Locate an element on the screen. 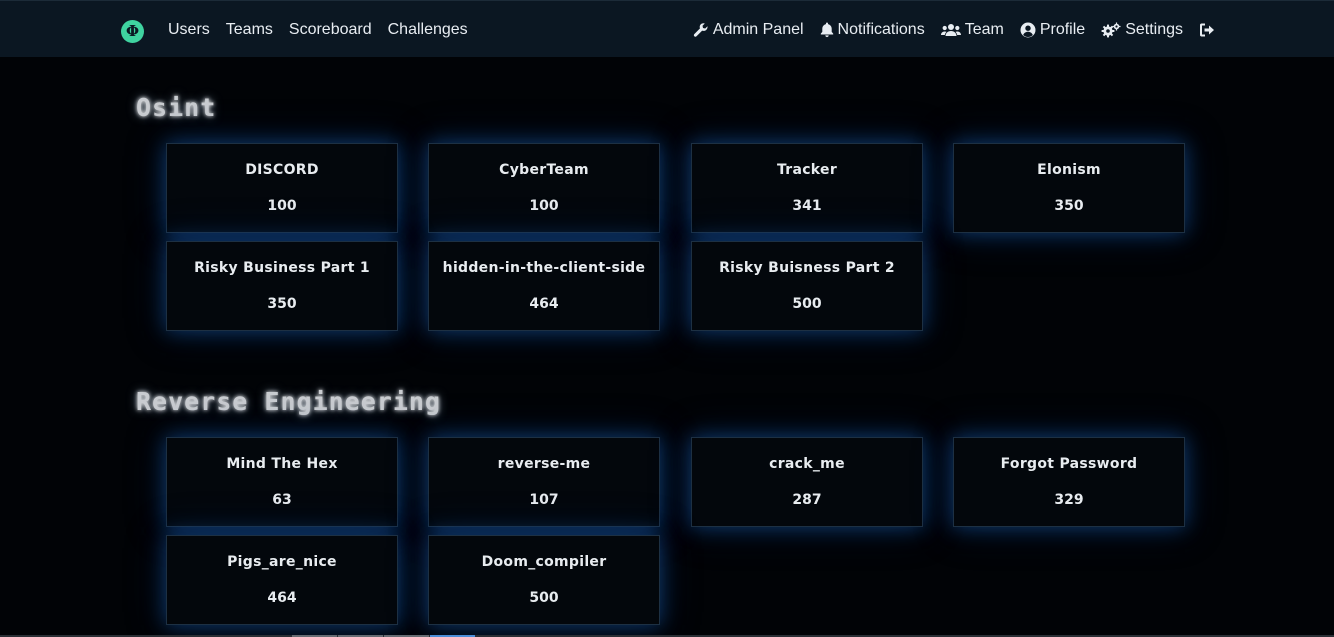  challenge-card: CyberTeam 100 is located at coordinates (544, 188).